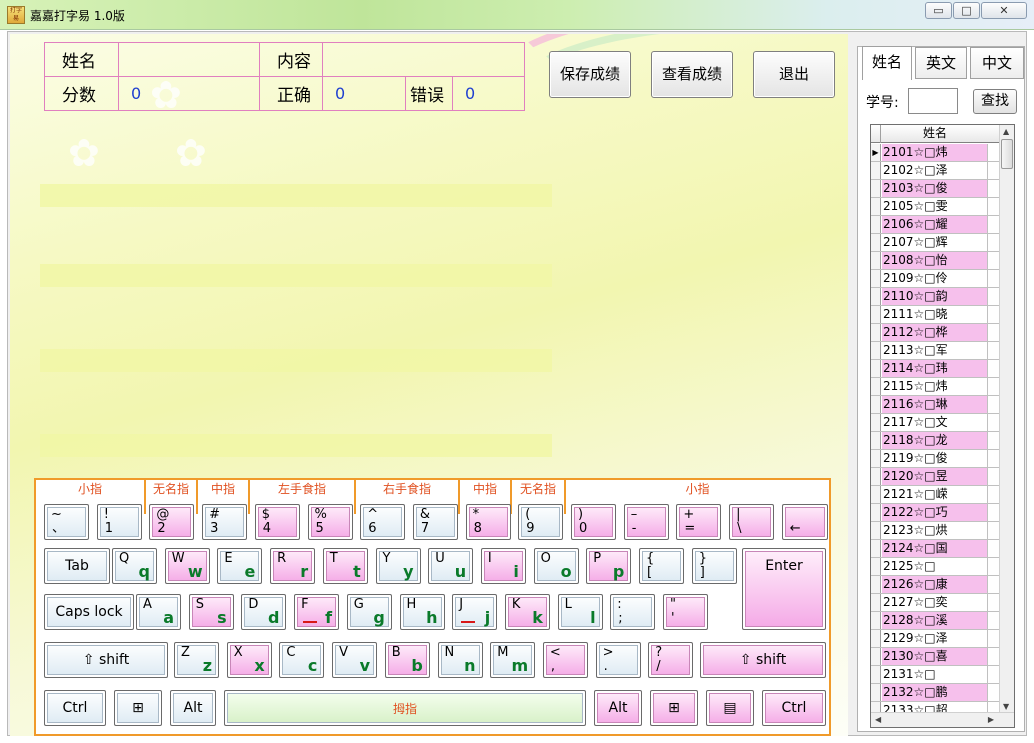 The image size is (1034, 743). What do you see at coordinates (240, 566) in the screenshot?
I see `key-e: Ee` at bounding box center [240, 566].